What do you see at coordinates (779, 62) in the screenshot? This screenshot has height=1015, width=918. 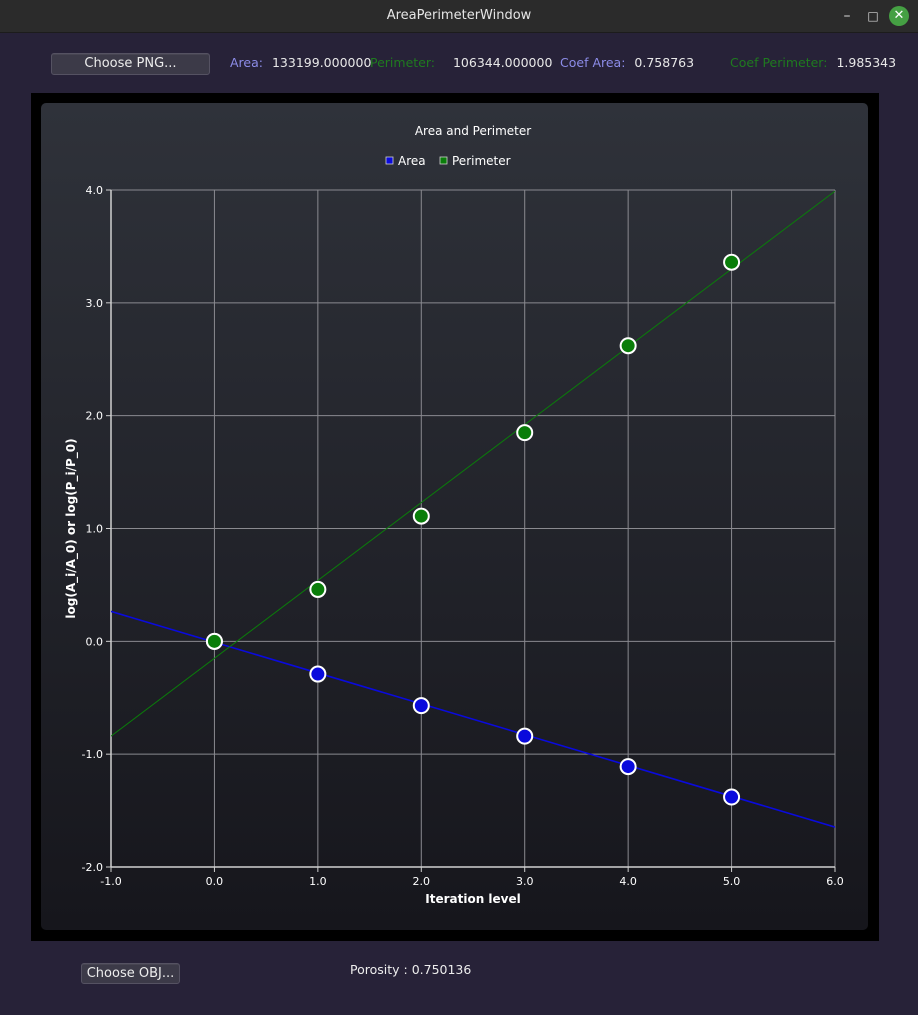 I see `coef-perimeter-label: Coef Perimeter:` at bounding box center [779, 62].